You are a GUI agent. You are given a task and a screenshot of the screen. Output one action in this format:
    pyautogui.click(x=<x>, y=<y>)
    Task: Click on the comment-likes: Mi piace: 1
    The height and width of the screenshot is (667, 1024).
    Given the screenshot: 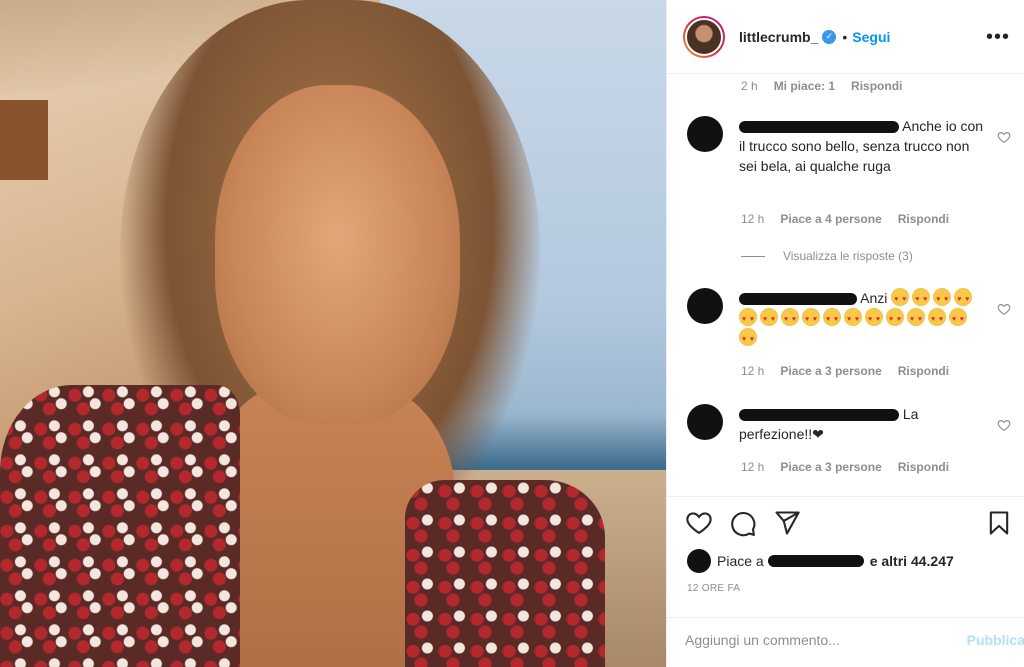 What is the action you would take?
    pyautogui.click(x=804, y=86)
    